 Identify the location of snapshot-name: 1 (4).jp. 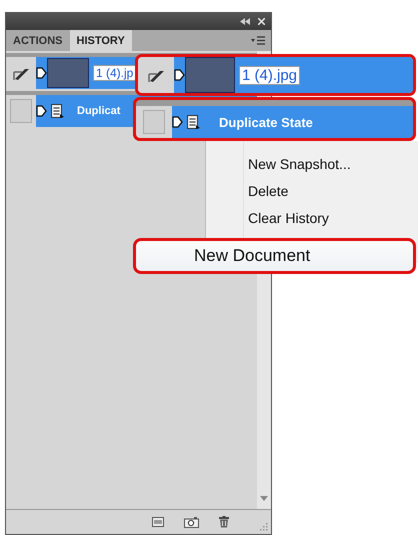
(114, 73).